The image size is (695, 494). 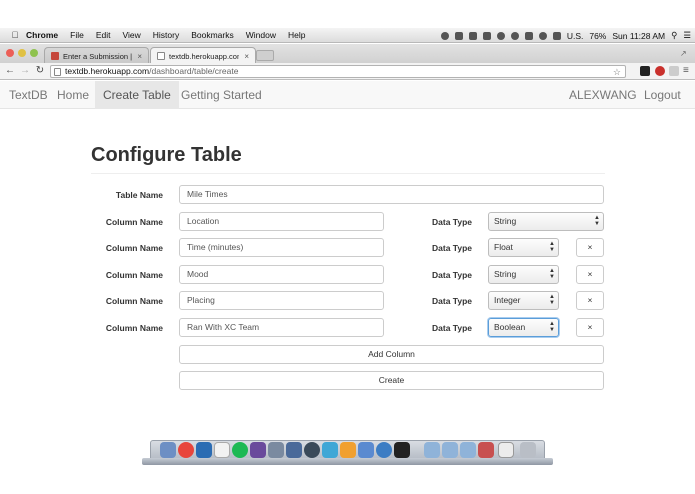 I want to click on bookmark-star-icon: ☆, so click(x=617, y=72).